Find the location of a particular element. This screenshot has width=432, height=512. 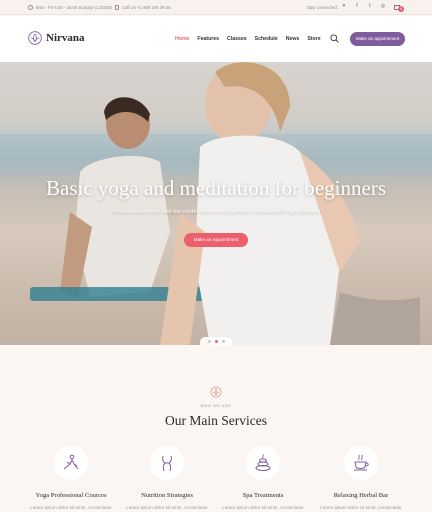

cart-count-badge: 0 is located at coordinates (401, 9).